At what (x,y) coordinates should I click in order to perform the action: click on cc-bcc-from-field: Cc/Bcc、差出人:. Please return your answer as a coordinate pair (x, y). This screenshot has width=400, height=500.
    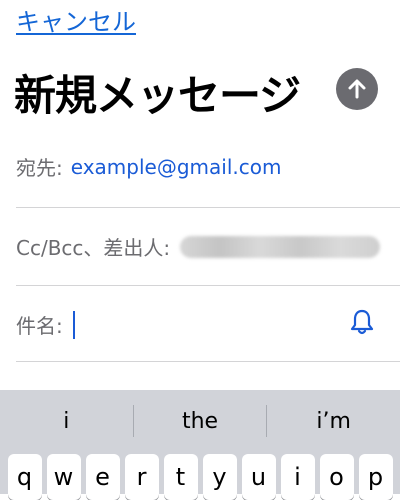
    Looking at the image, I should click on (208, 246).